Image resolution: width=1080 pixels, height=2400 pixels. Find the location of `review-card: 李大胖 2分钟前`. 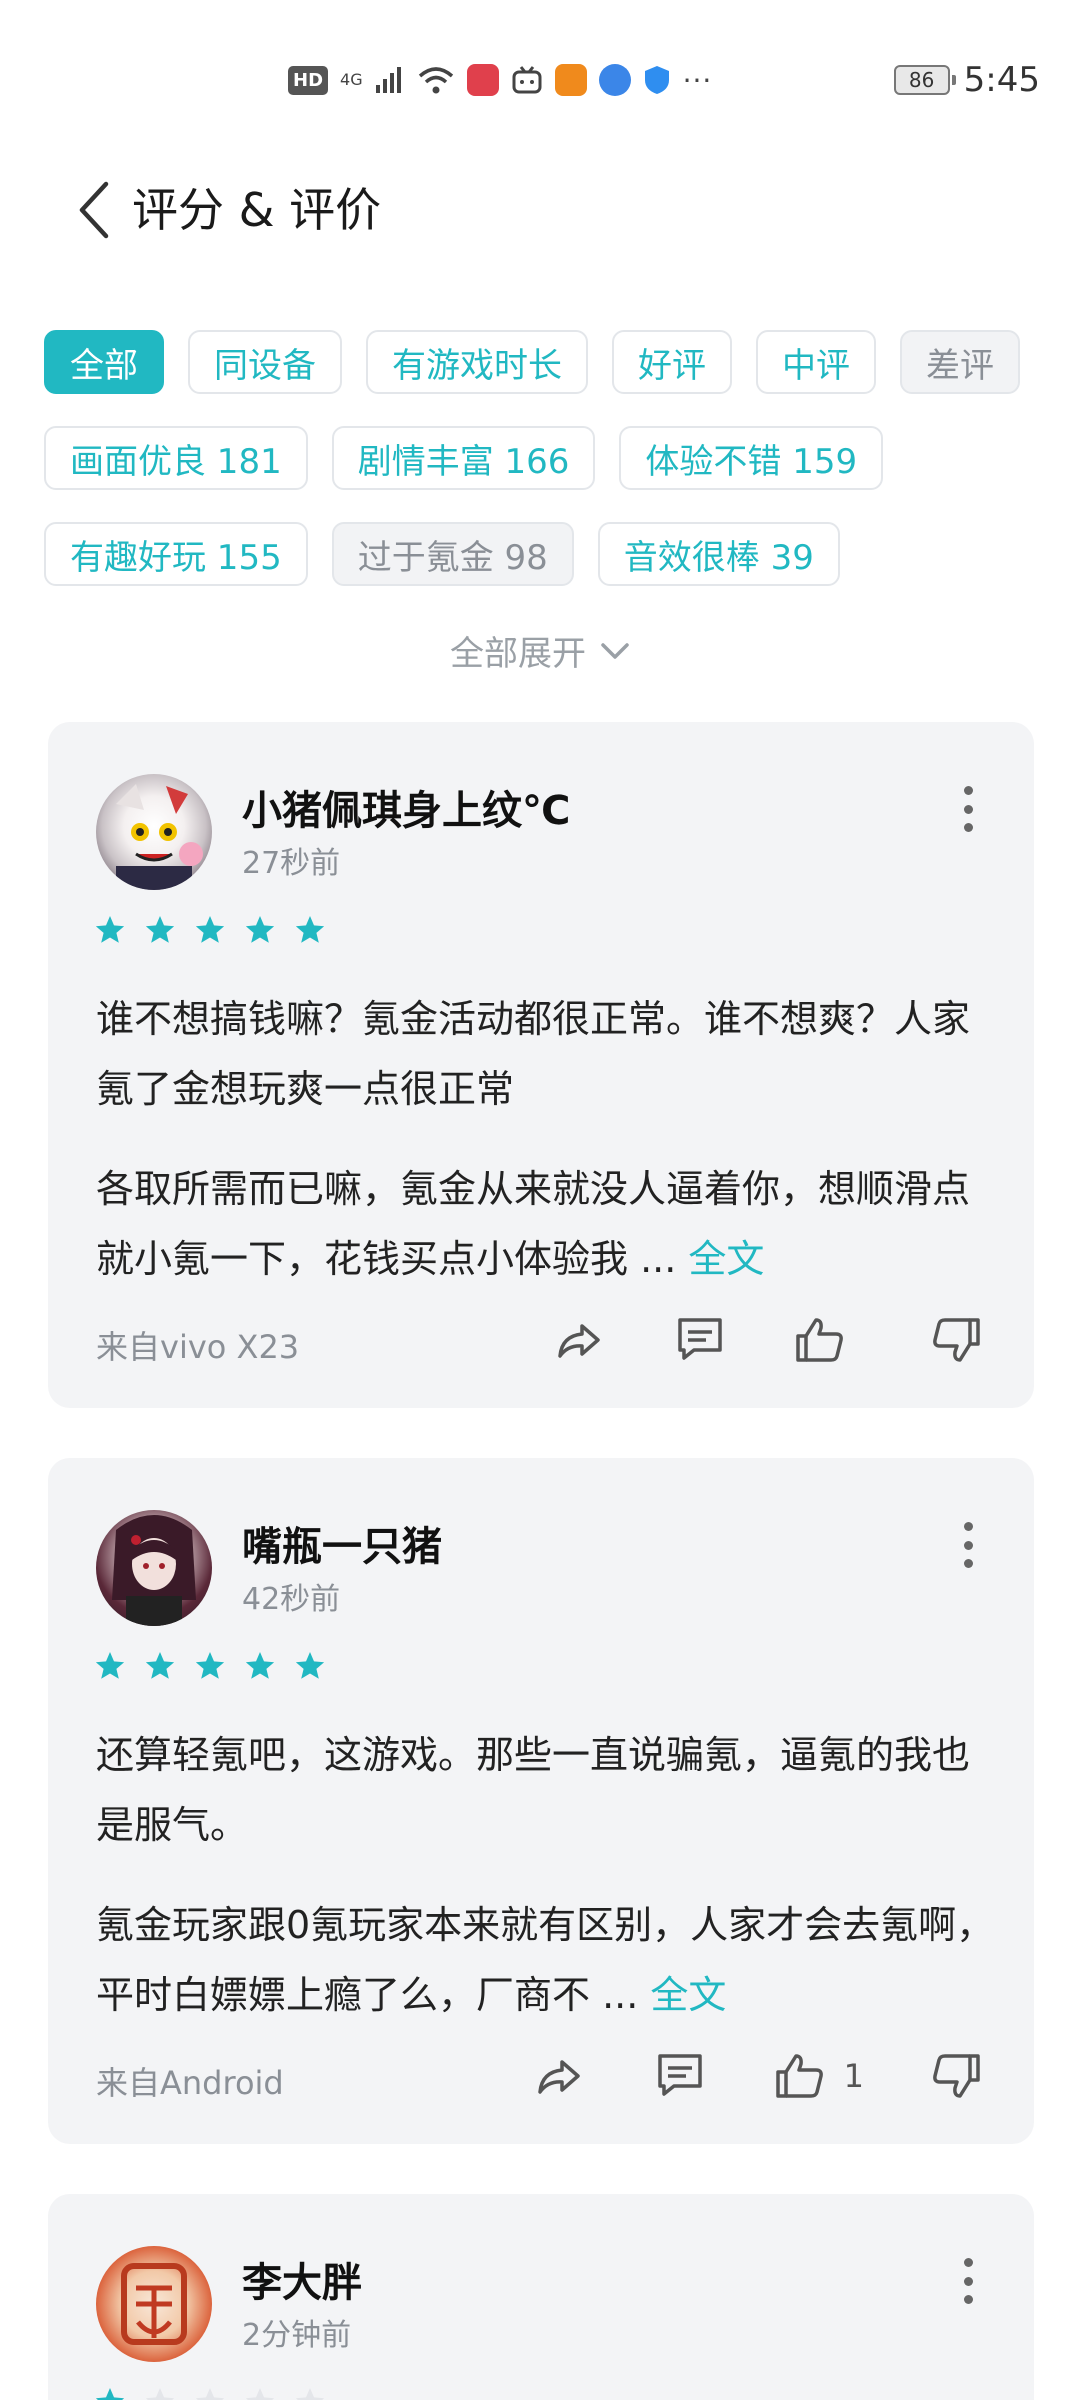

review-card: 李大胖 2分钟前 is located at coordinates (541, 2297).